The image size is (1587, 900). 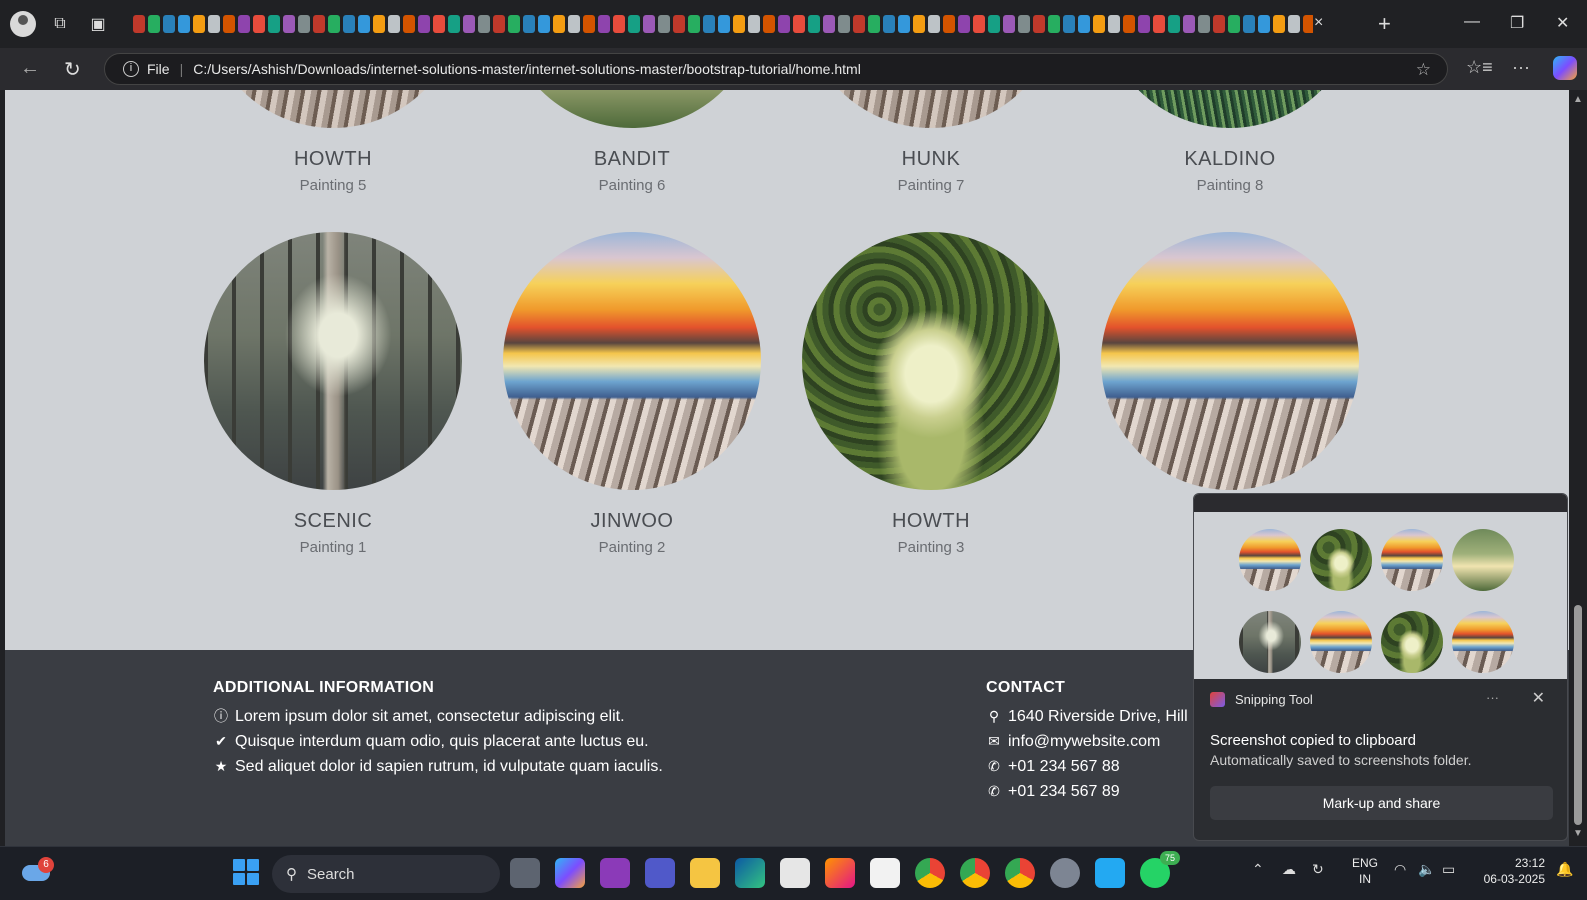 I want to click on back-icon: ←, so click(x=30, y=68).